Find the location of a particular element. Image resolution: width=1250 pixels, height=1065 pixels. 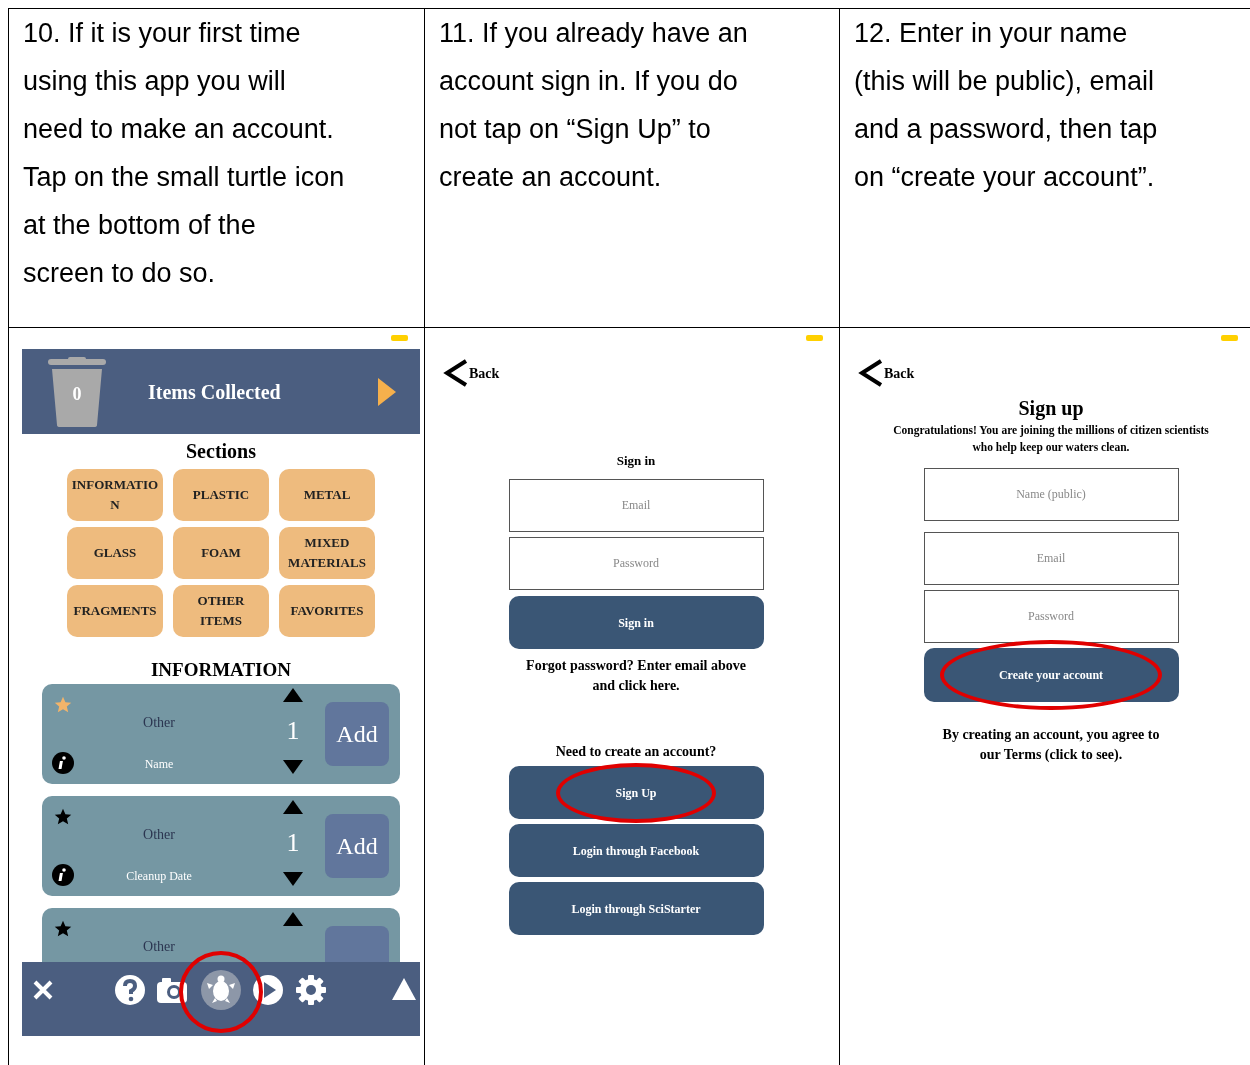

section-button: METAL is located at coordinates (327, 495).